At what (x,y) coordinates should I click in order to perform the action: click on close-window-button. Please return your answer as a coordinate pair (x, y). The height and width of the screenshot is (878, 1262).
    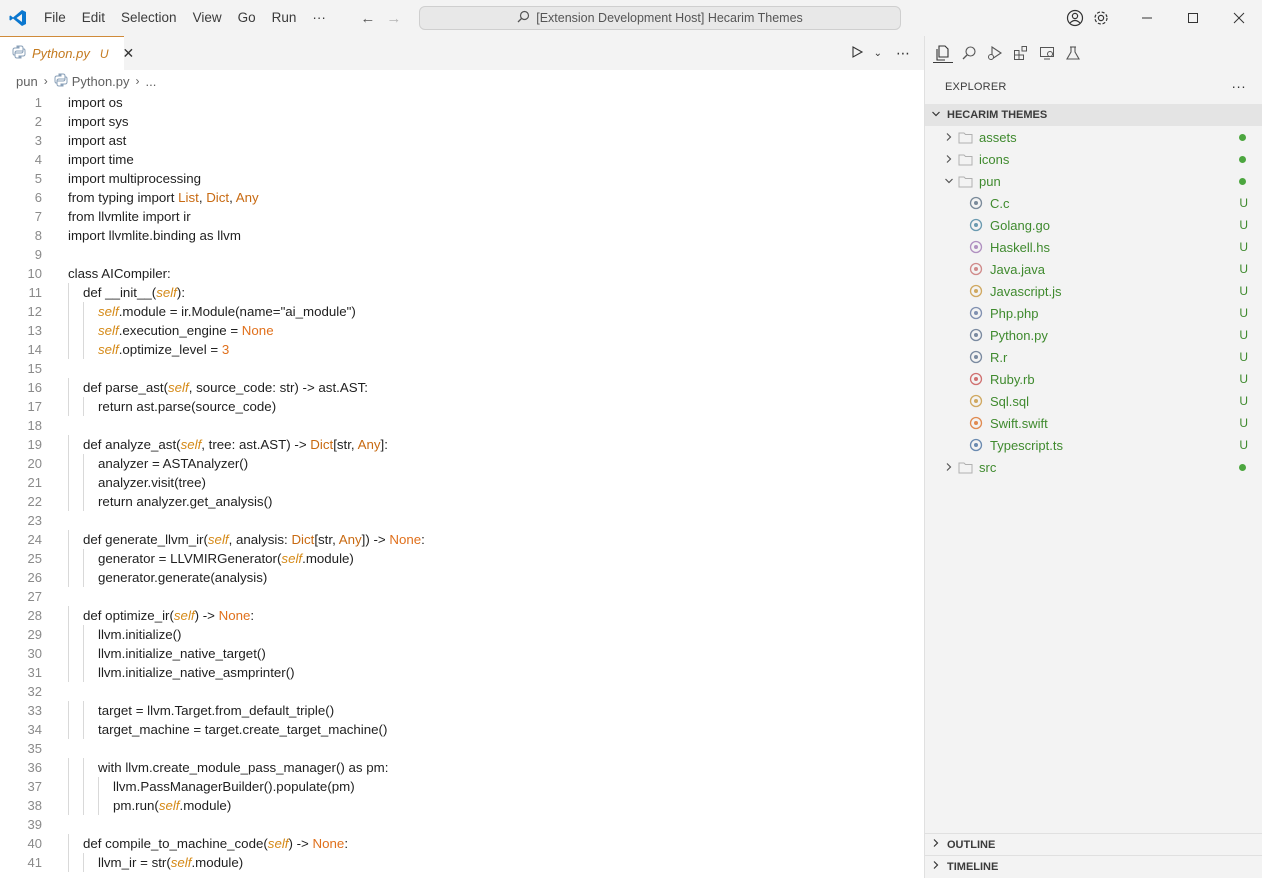
    Looking at the image, I should click on (1239, 18).